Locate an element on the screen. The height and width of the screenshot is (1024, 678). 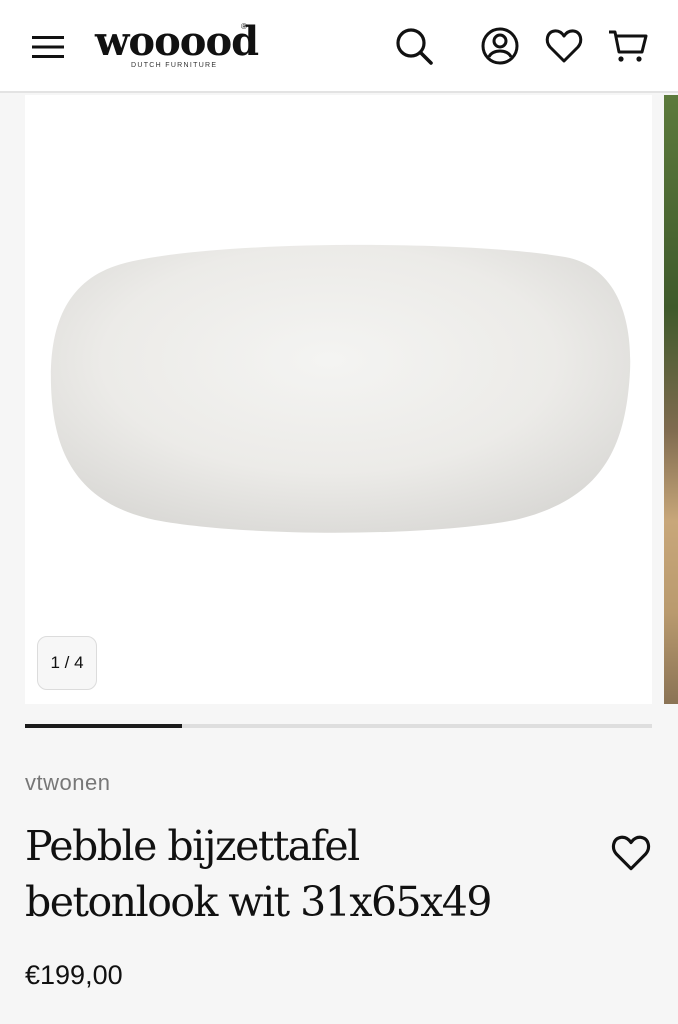
search-icon is located at coordinates (414, 46).